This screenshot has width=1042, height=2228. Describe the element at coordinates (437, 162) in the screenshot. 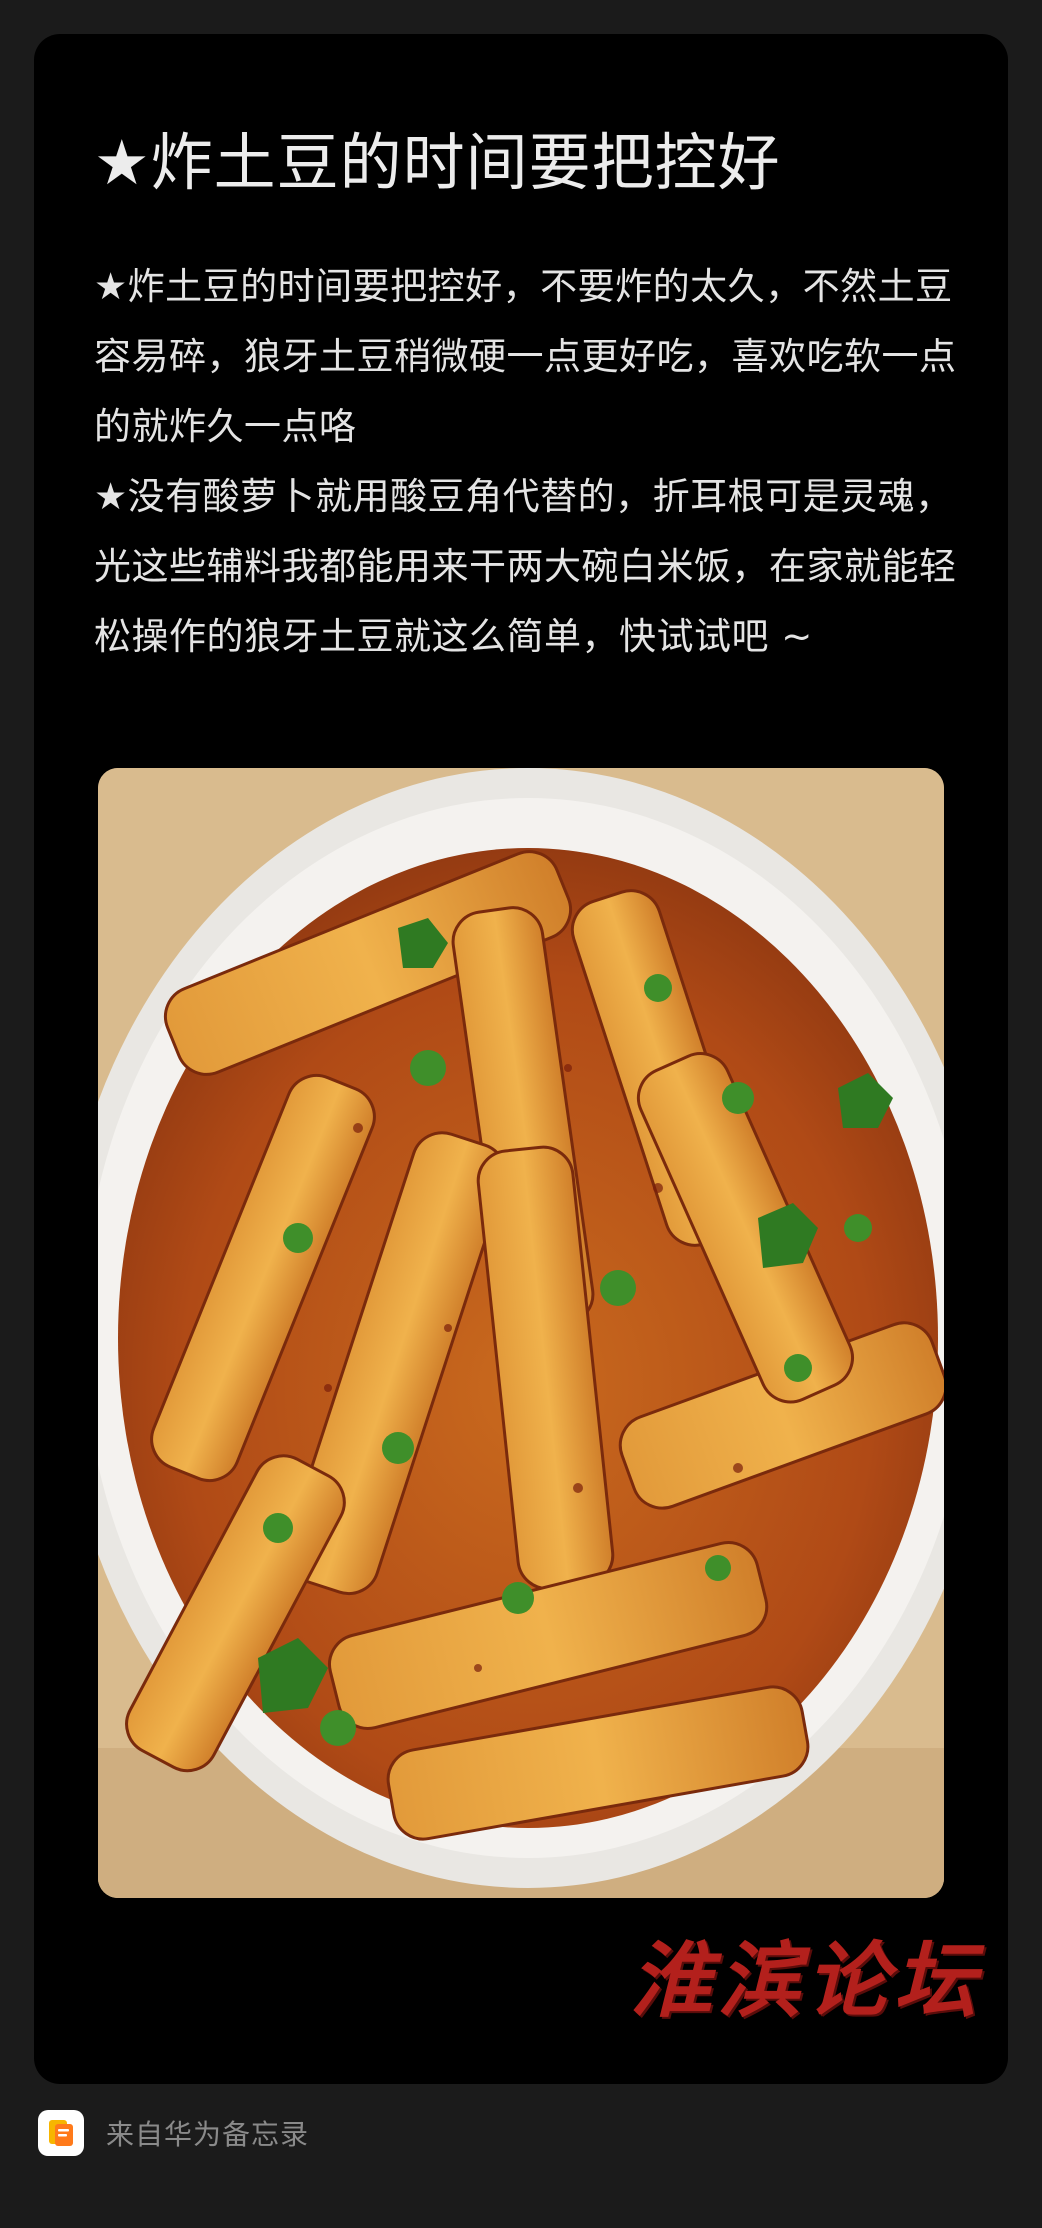

I see `note-title: ★炸土豆的时间要把控好` at that location.